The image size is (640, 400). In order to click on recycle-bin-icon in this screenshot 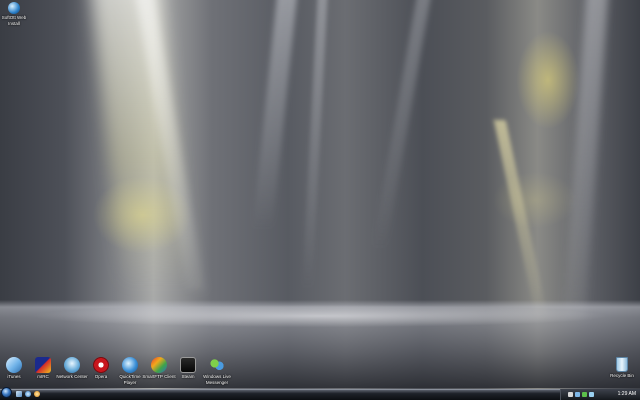, I will do `click(622, 364)`.